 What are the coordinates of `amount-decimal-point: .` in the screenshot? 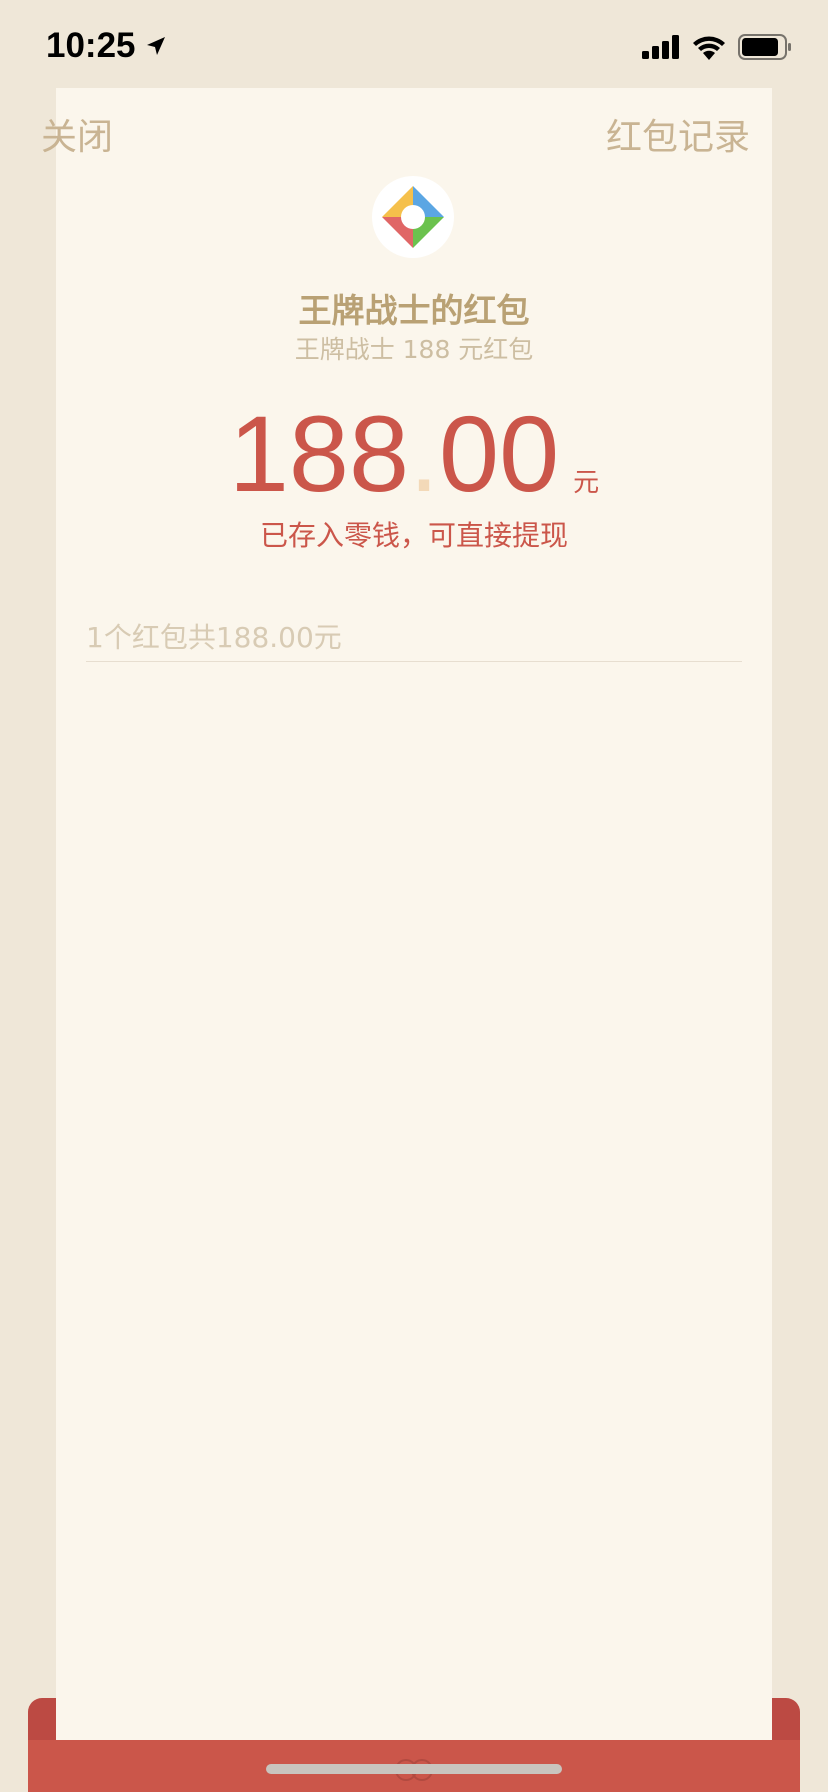 It's located at (424, 453).